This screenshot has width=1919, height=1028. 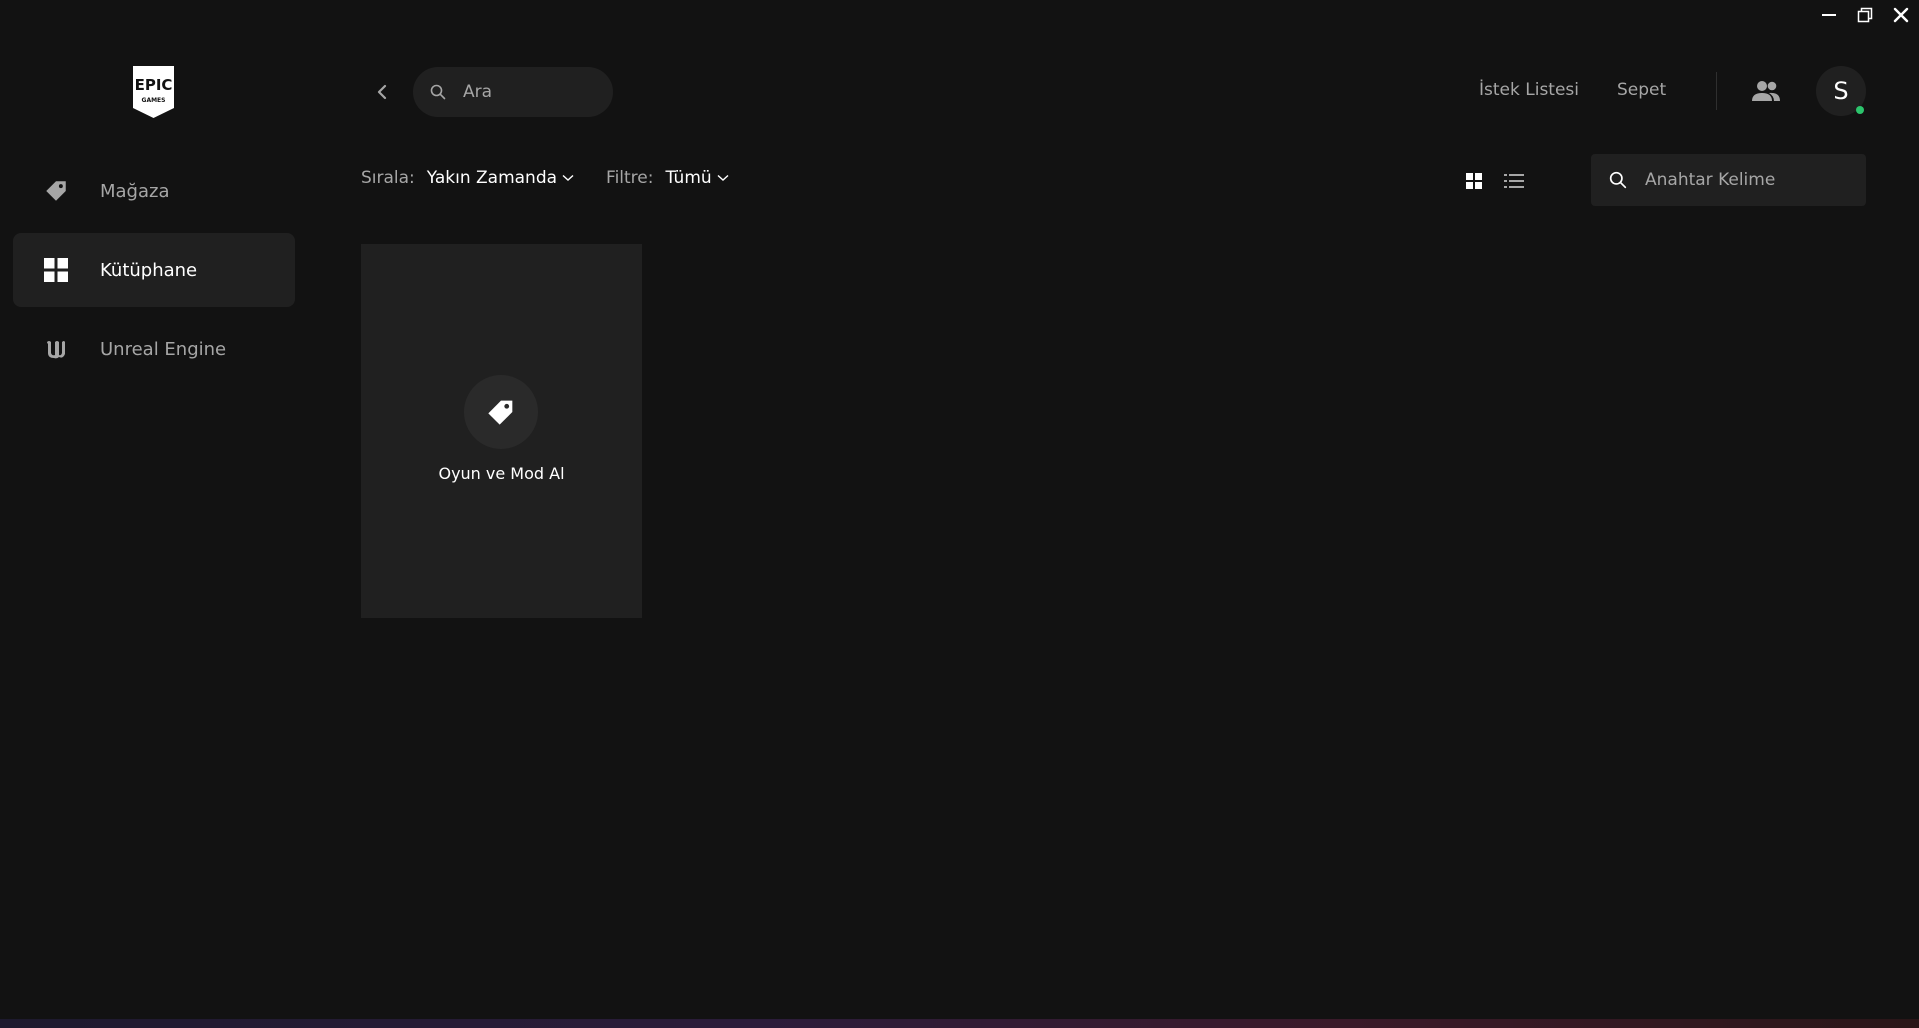 I want to click on close-icon, so click(x=1901, y=15).